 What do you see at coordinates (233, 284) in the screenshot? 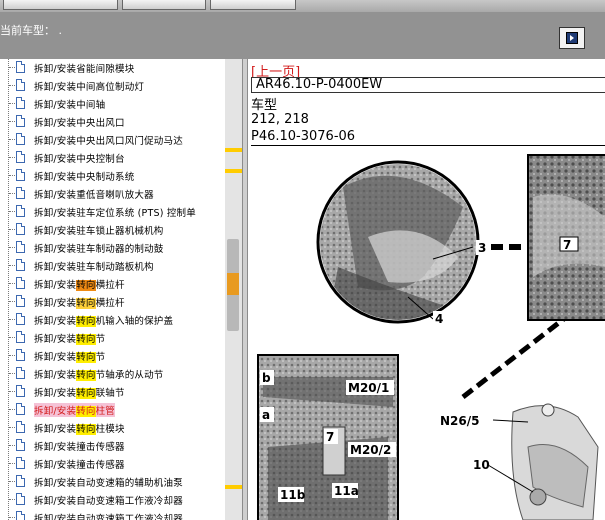
I see `scroll-position-marker` at bounding box center [233, 284].